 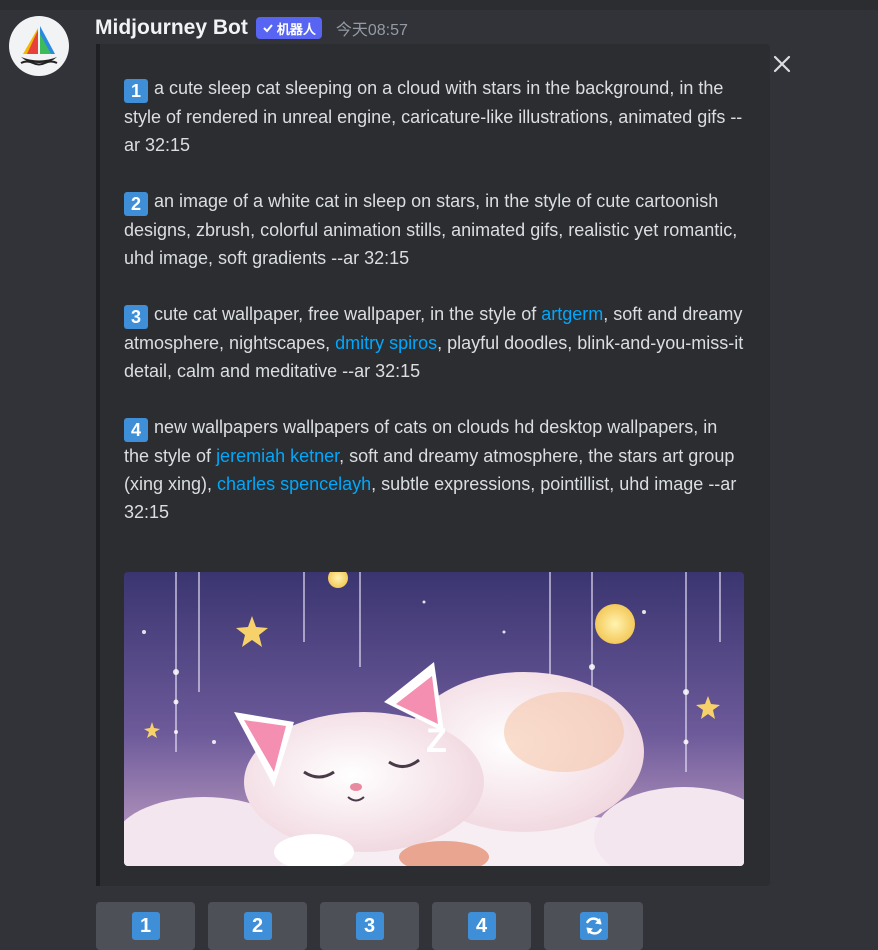 I want to click on artist-link: dmitry spiros, so click(x=386, y=343).